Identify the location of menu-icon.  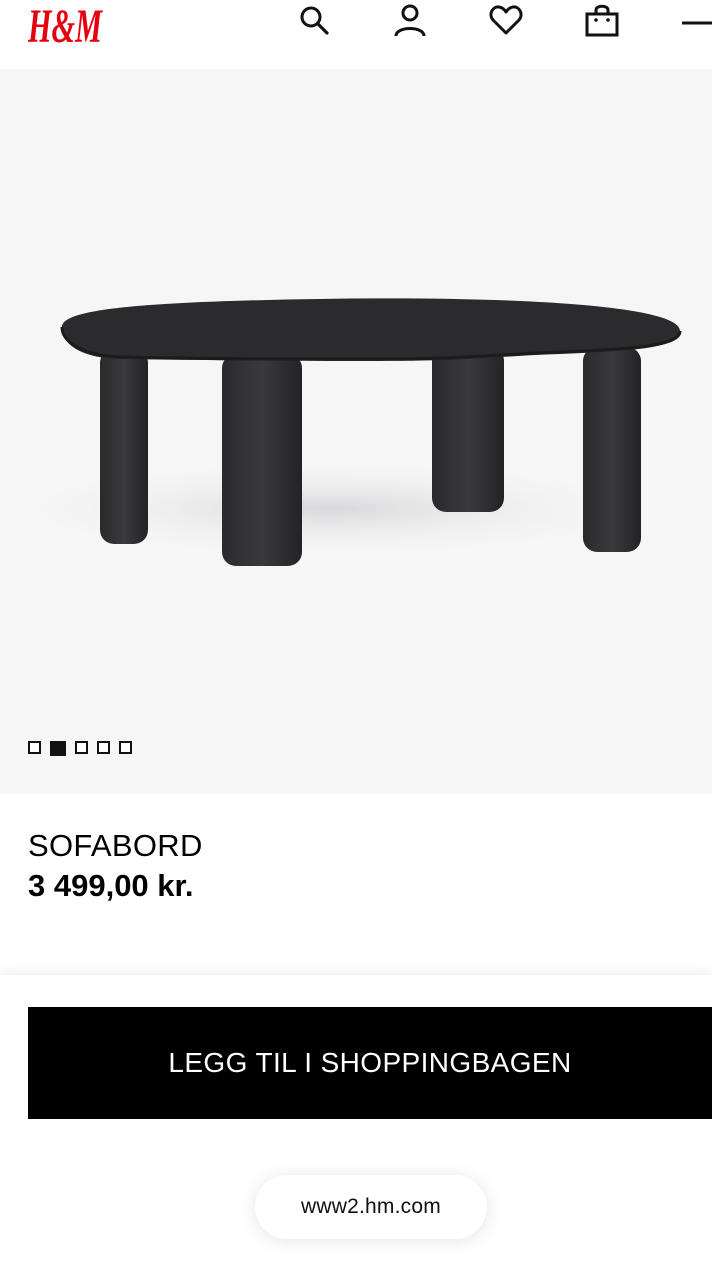
(694, 20).